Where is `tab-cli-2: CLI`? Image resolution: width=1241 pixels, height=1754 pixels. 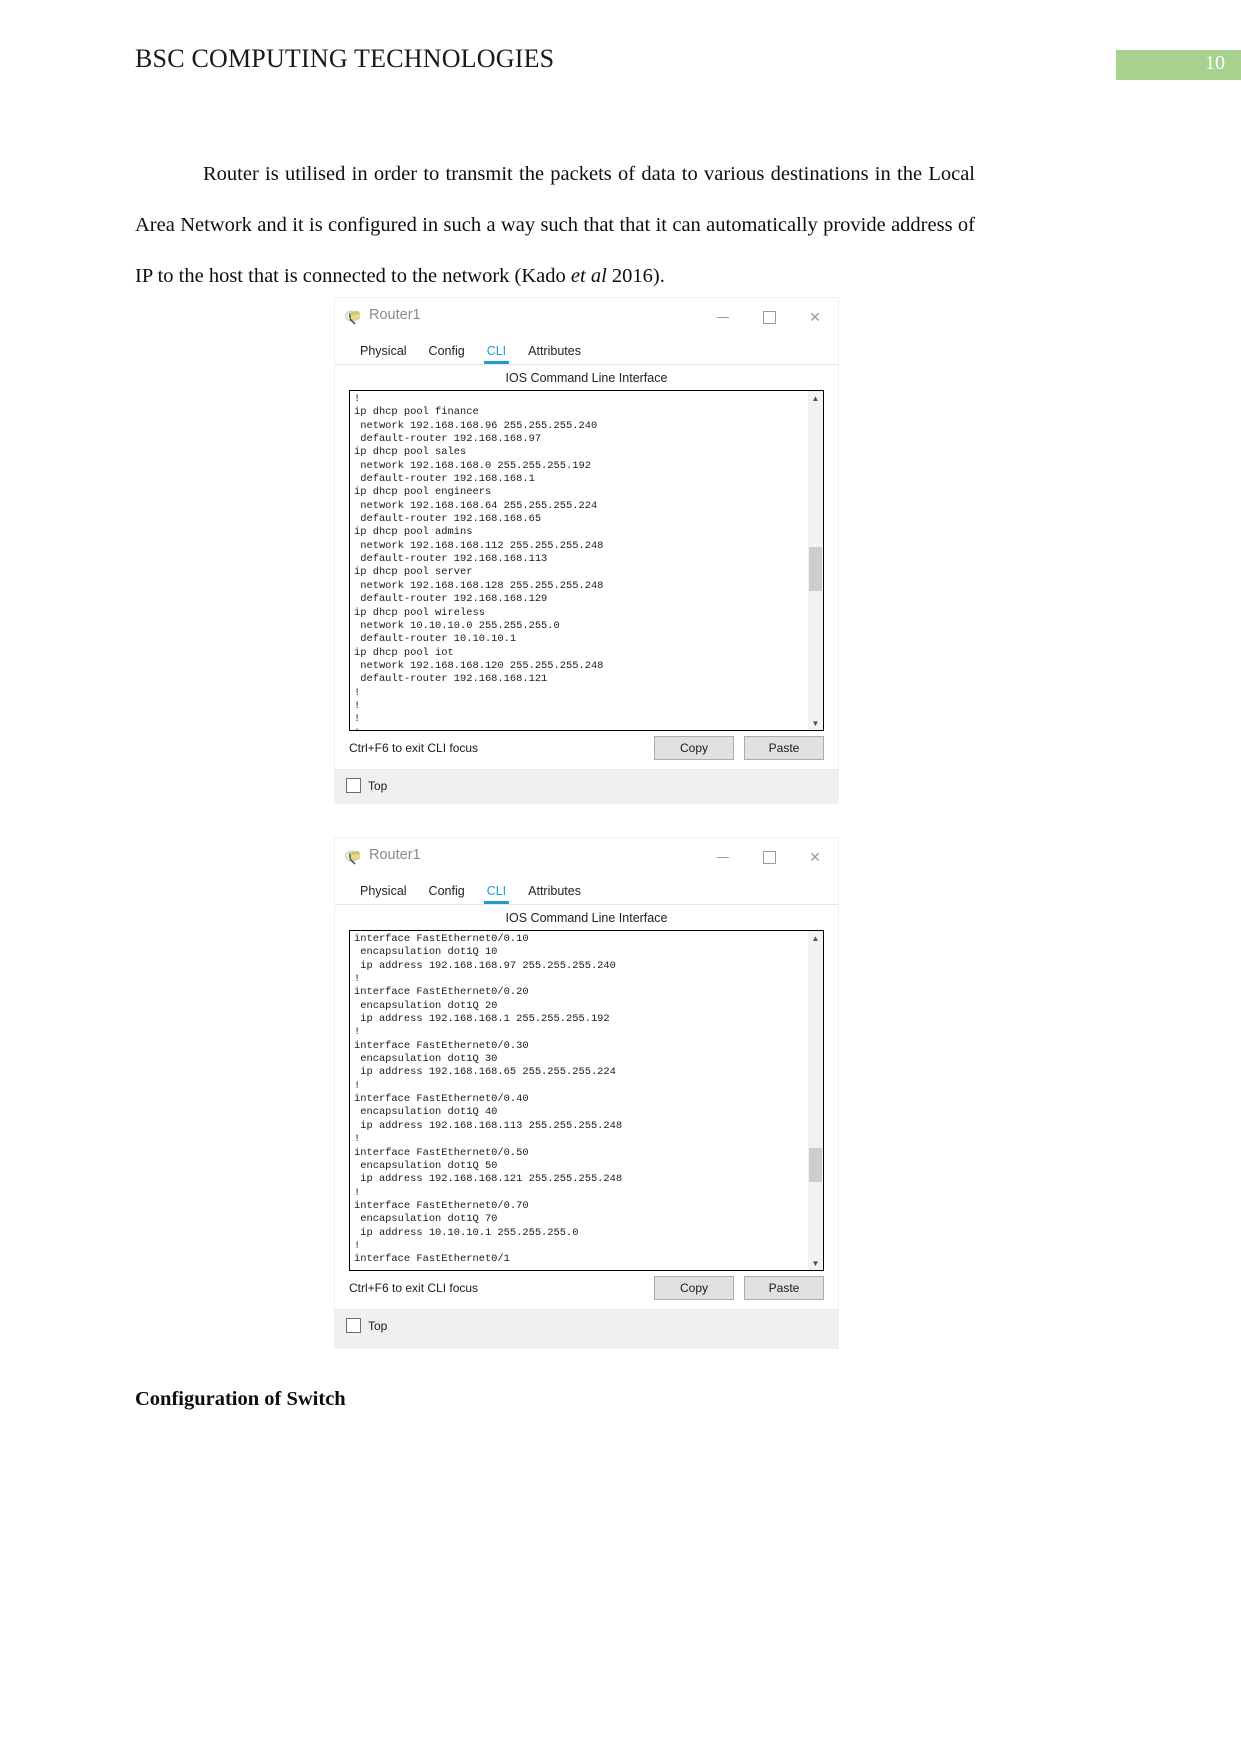
tab-cli-2: CLI is located at coordinates (496, 894).